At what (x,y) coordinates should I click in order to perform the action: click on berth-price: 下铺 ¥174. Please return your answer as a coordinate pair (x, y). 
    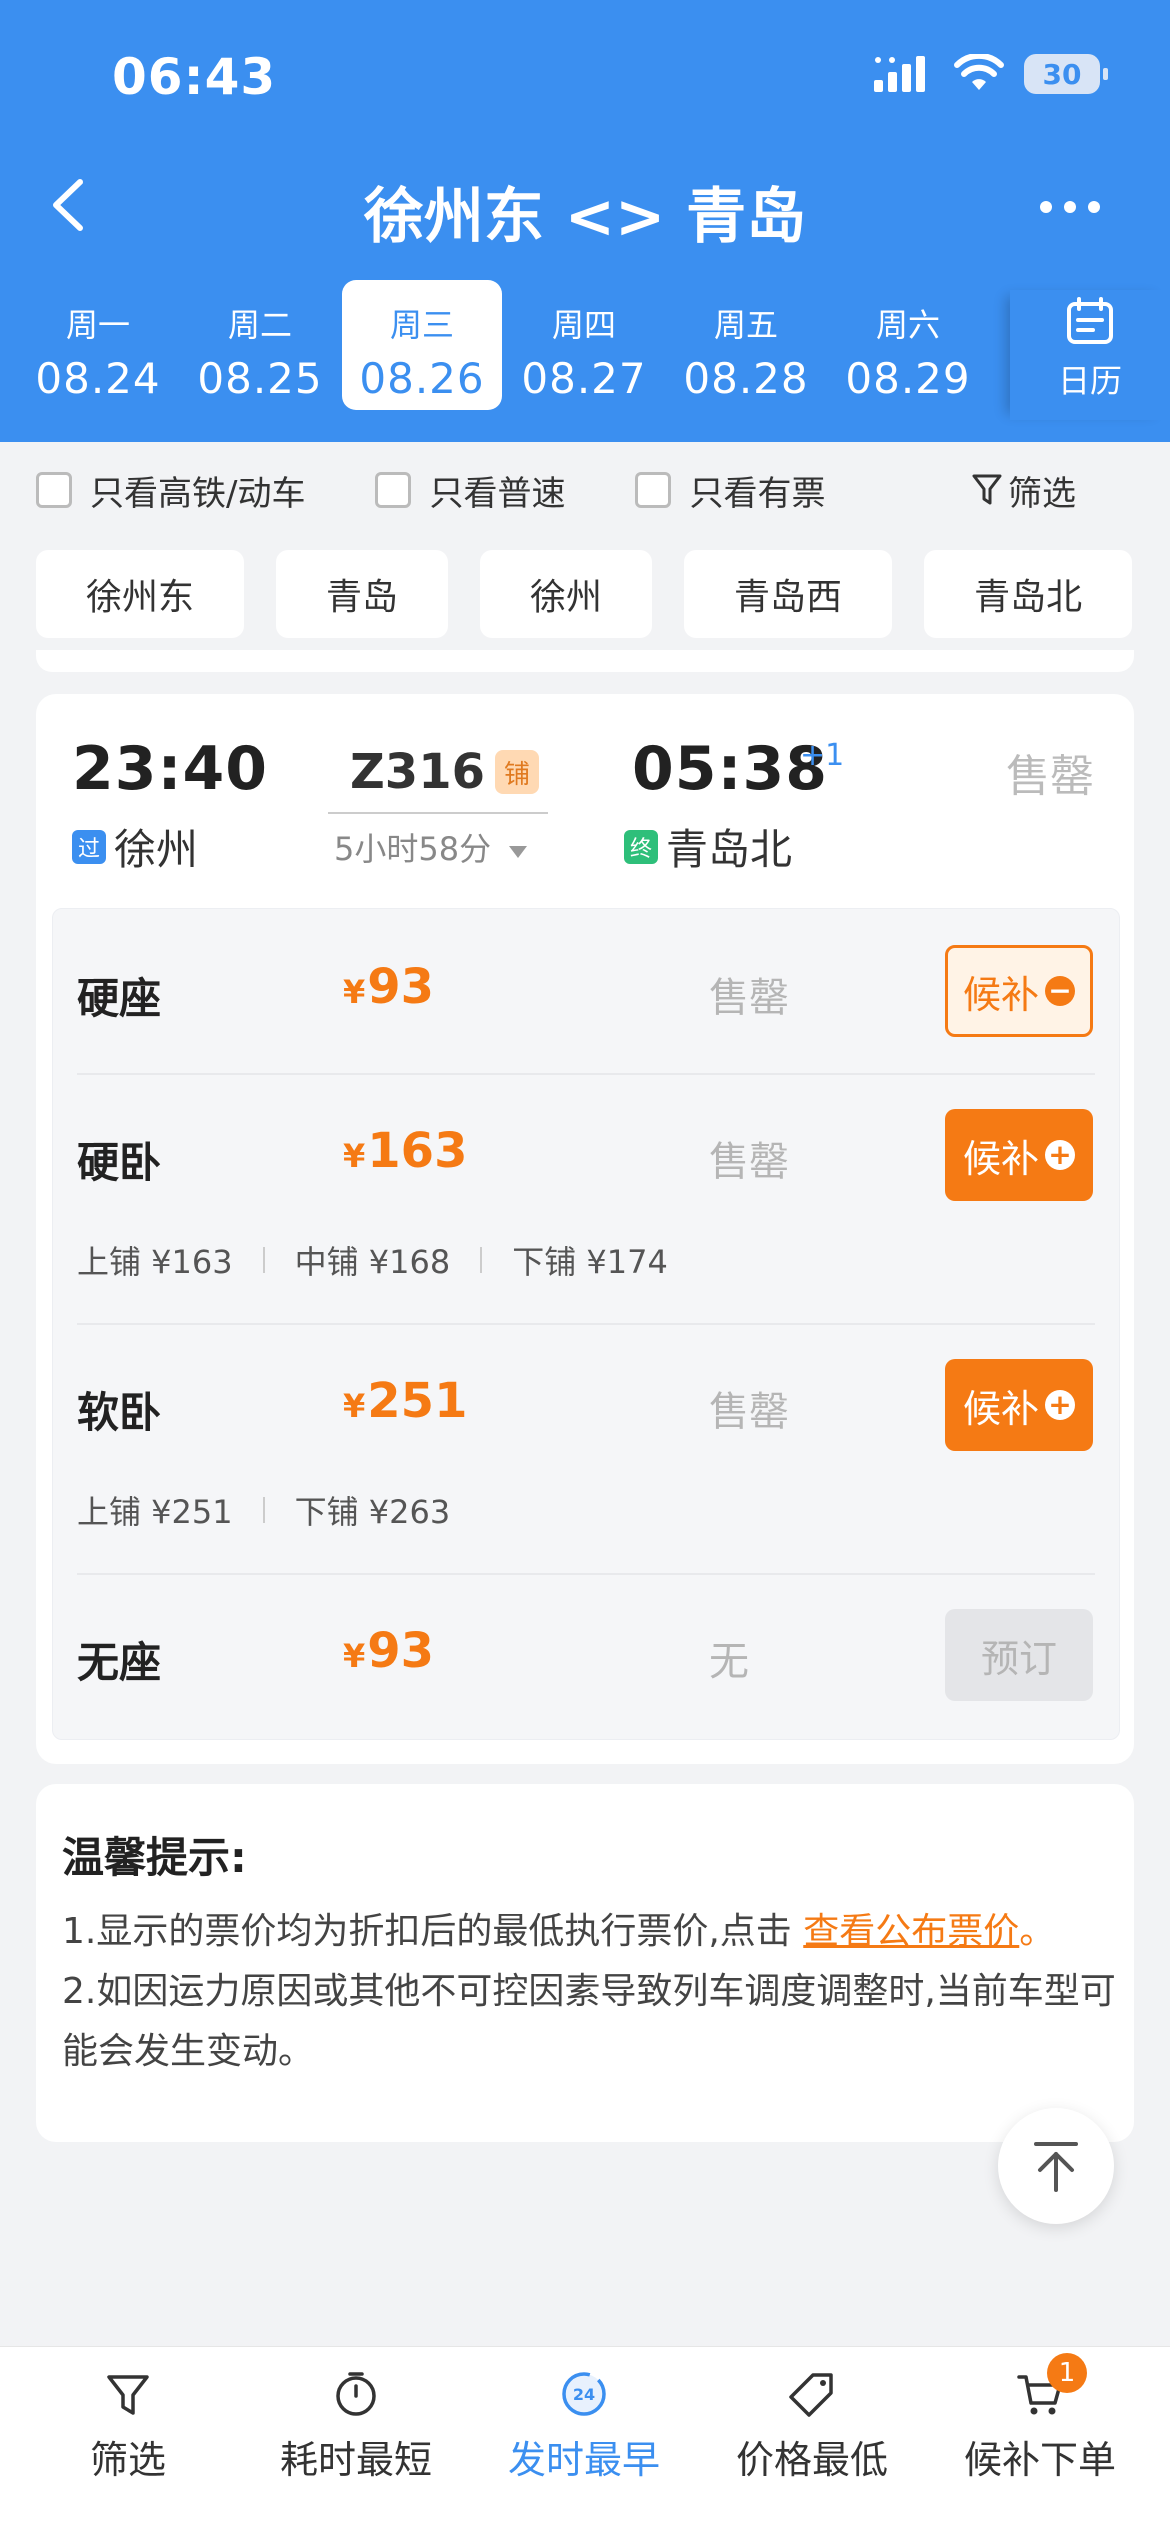
    Looking at the image, I should click on (590, 1262).